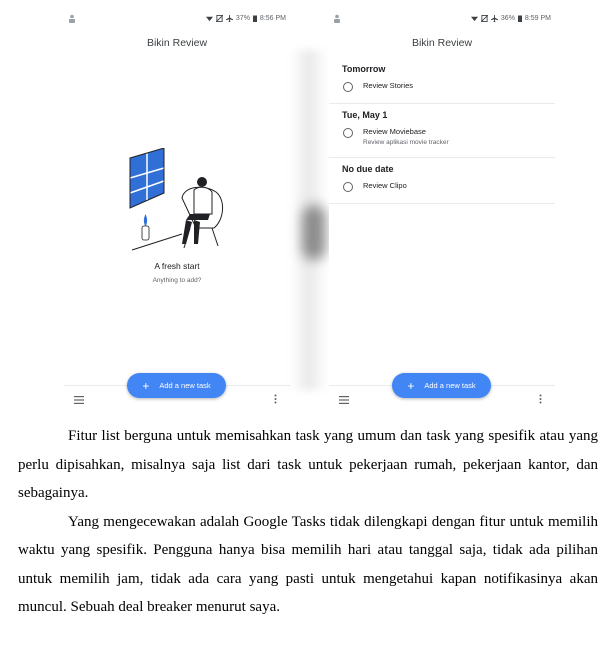 This screenshot has width=610, height=652. I want to click on task-title: Review Stories, so click(388, 85).